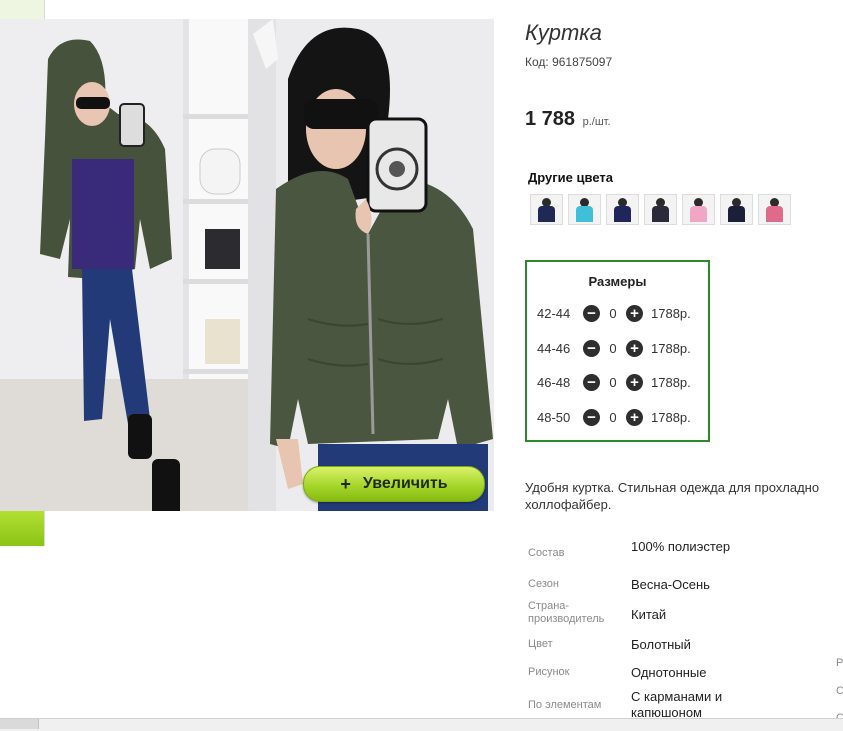 The height and width of the screenshot is (731, 843). What do you see at coordinates (554, 417) in the screenshot?
I see `size-label: 48-50` at bounding box center [554, 417].